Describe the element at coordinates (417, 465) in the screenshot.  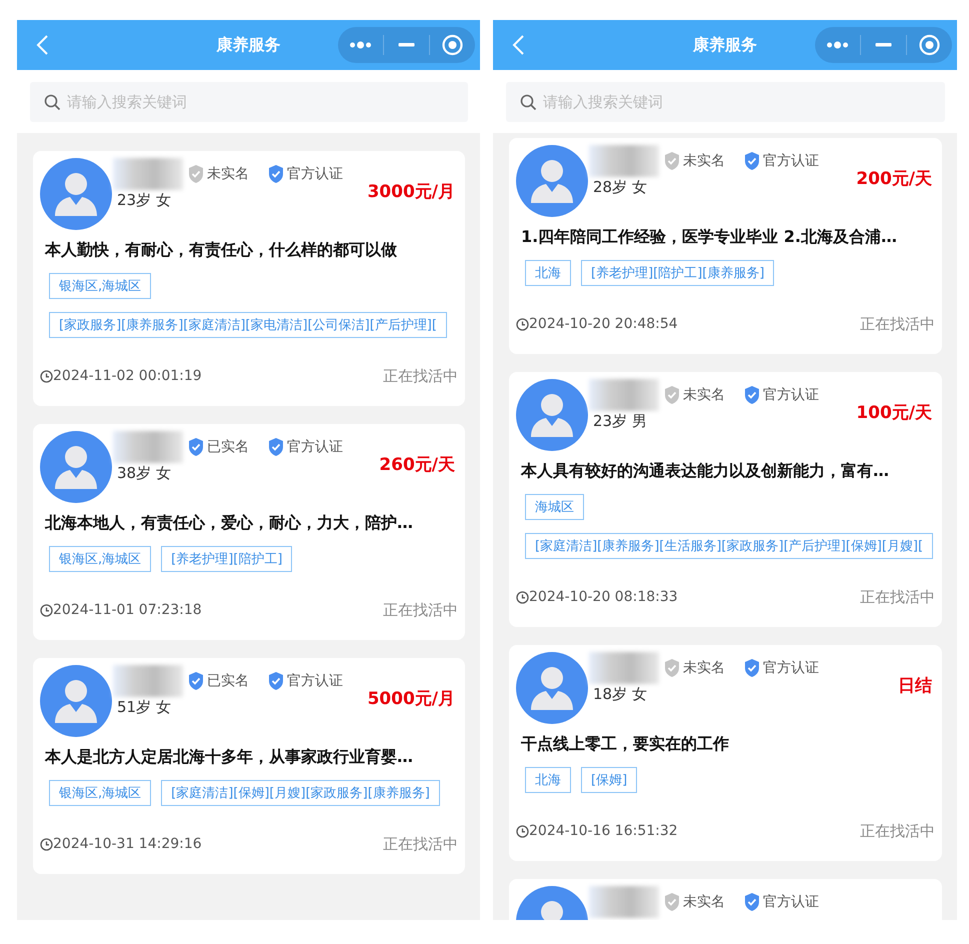
I see `price: 260元/天` at that location.